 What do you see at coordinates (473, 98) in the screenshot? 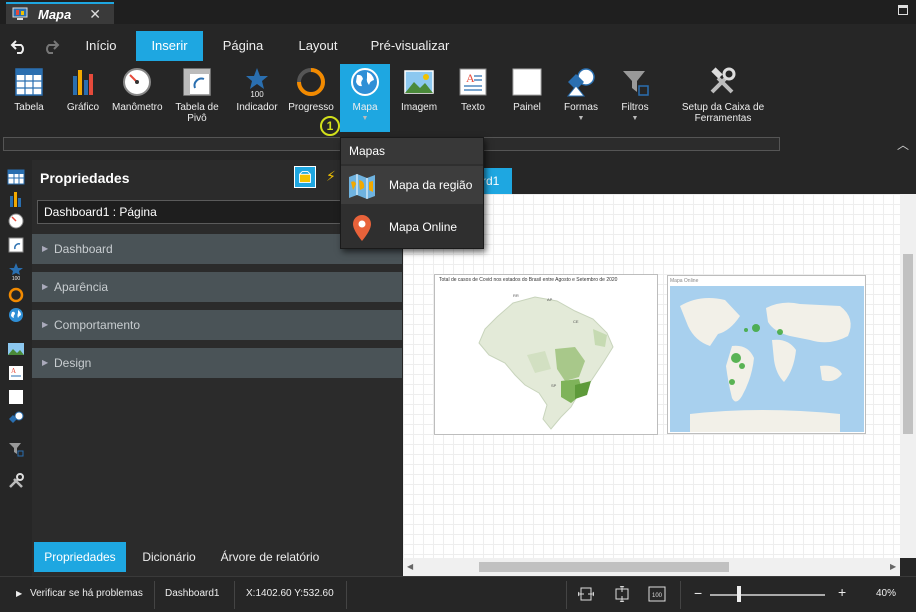
I see `ribbon-texto: A Texto` at bounding box center [473, 98].